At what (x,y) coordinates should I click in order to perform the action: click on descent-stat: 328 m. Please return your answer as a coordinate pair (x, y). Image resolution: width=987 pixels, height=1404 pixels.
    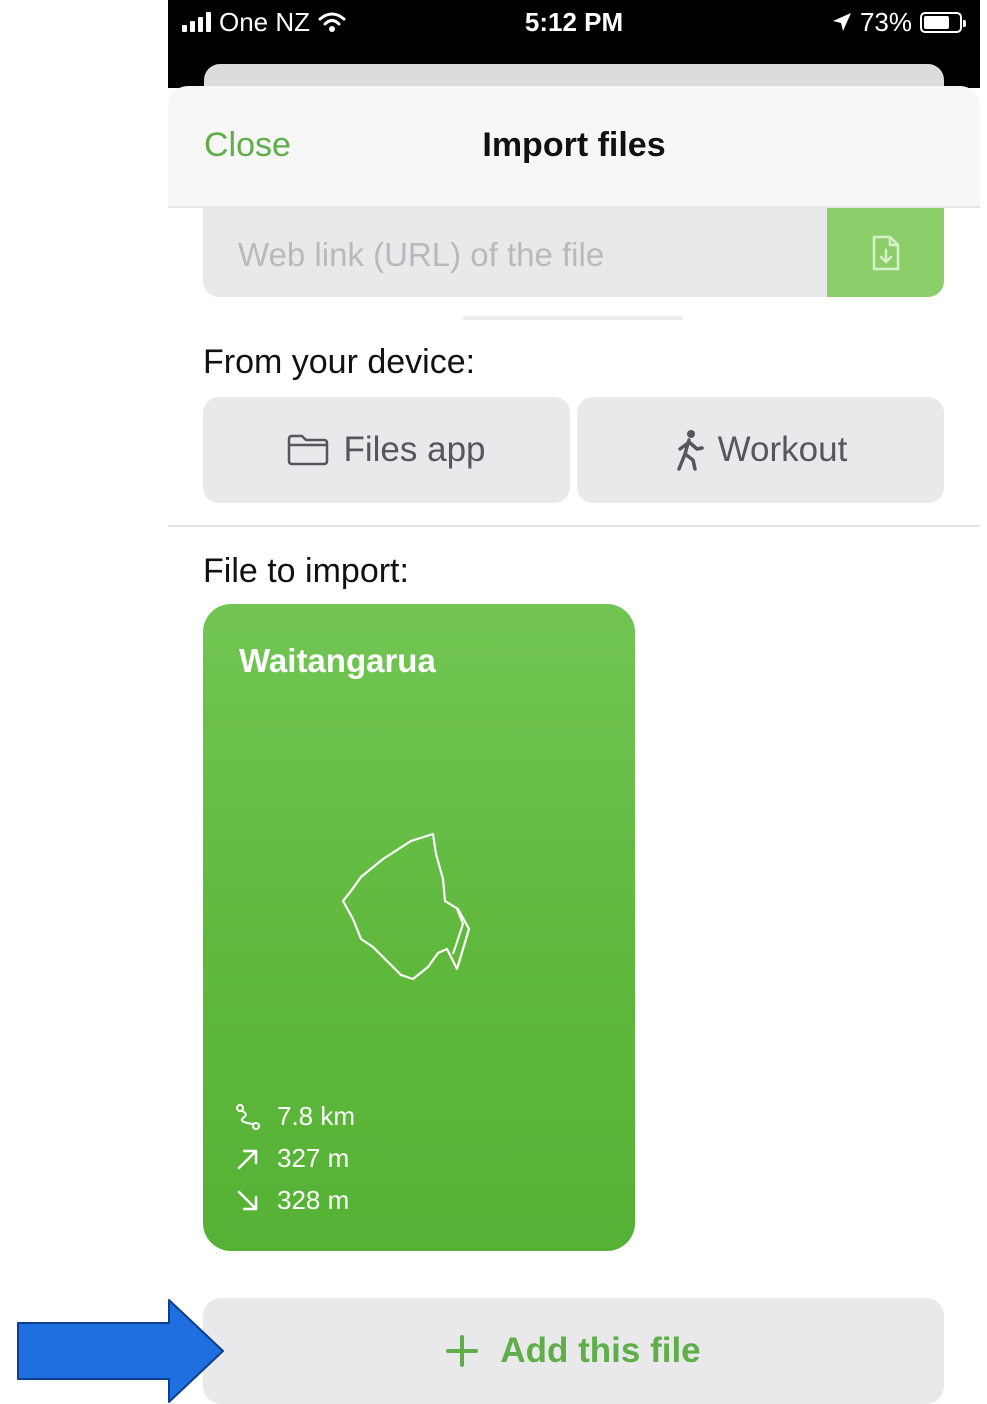
    Looking at the image, I should click on (292, 1200).